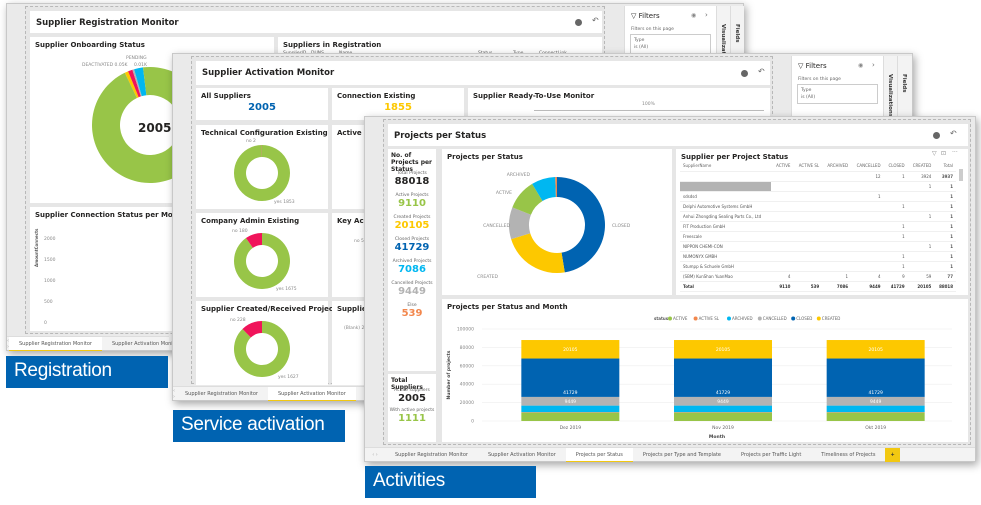 The width and height of the screenshot is (981, 505). I want to click on table-row: 11, so click(818, 186).